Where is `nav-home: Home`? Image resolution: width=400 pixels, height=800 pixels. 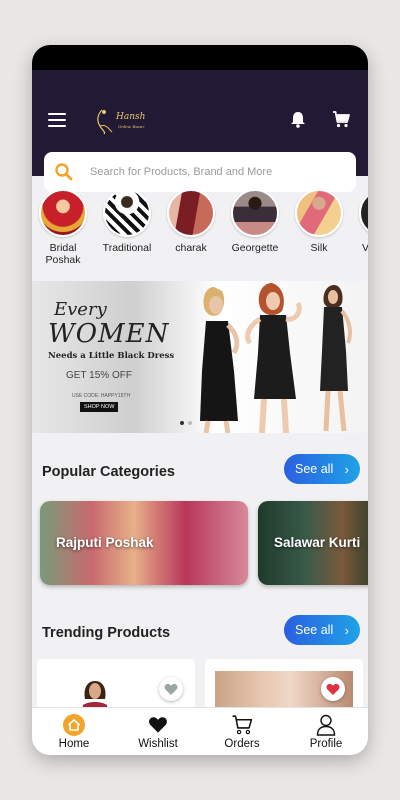
nav-home: Home is located at coordinates (74, 731).